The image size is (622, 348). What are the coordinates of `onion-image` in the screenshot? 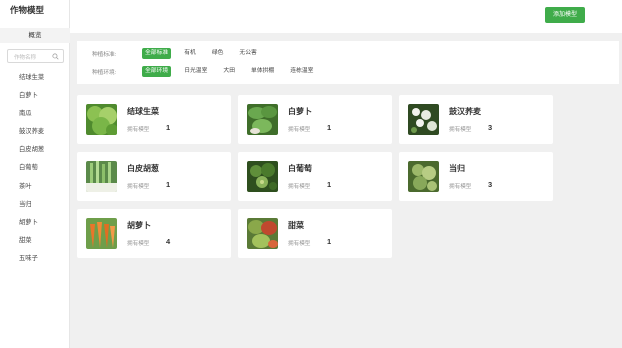 It's located at (101, 176).